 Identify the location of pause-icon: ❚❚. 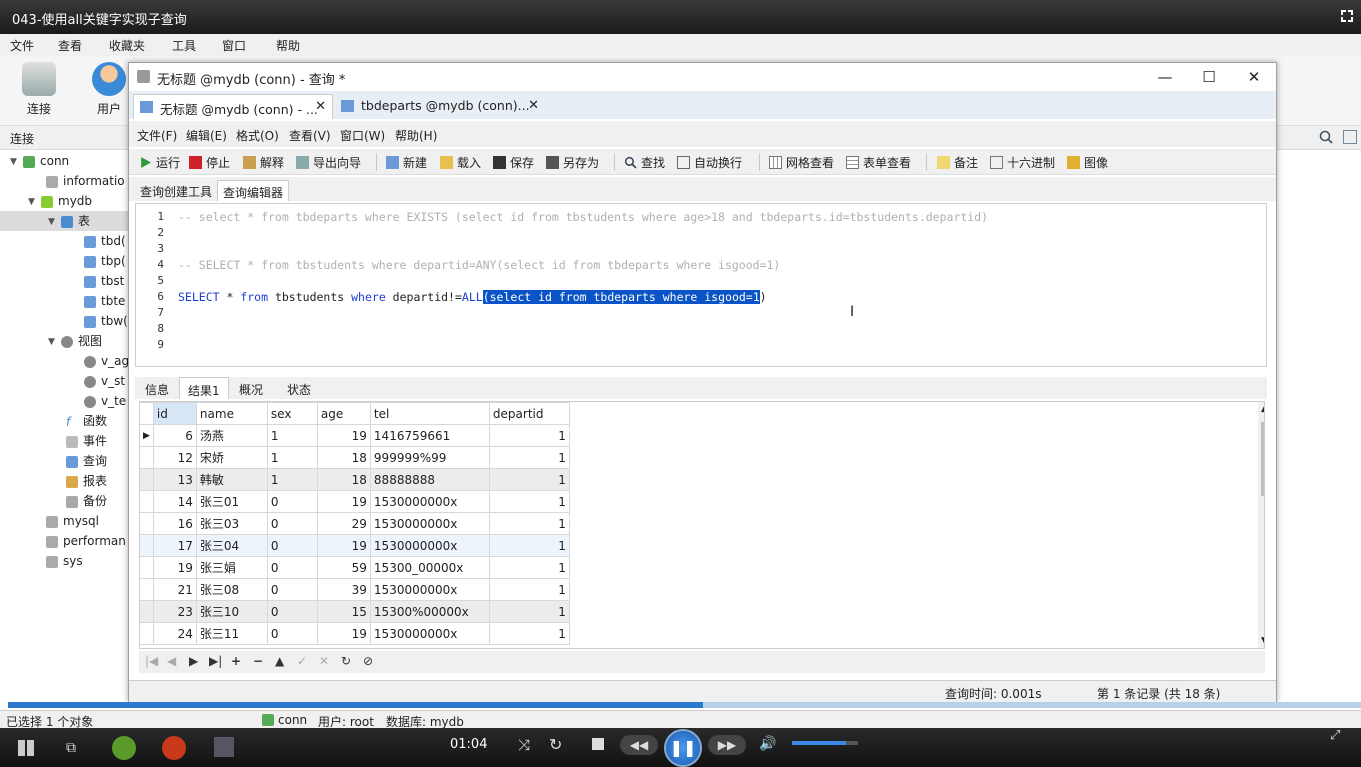
(683, 748).